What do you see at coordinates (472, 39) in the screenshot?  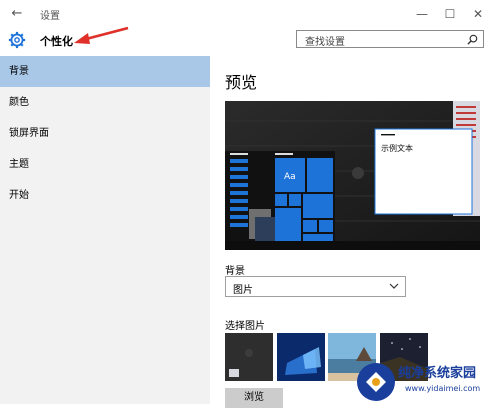 I see `search-icon` at bounding box center [472, 39].